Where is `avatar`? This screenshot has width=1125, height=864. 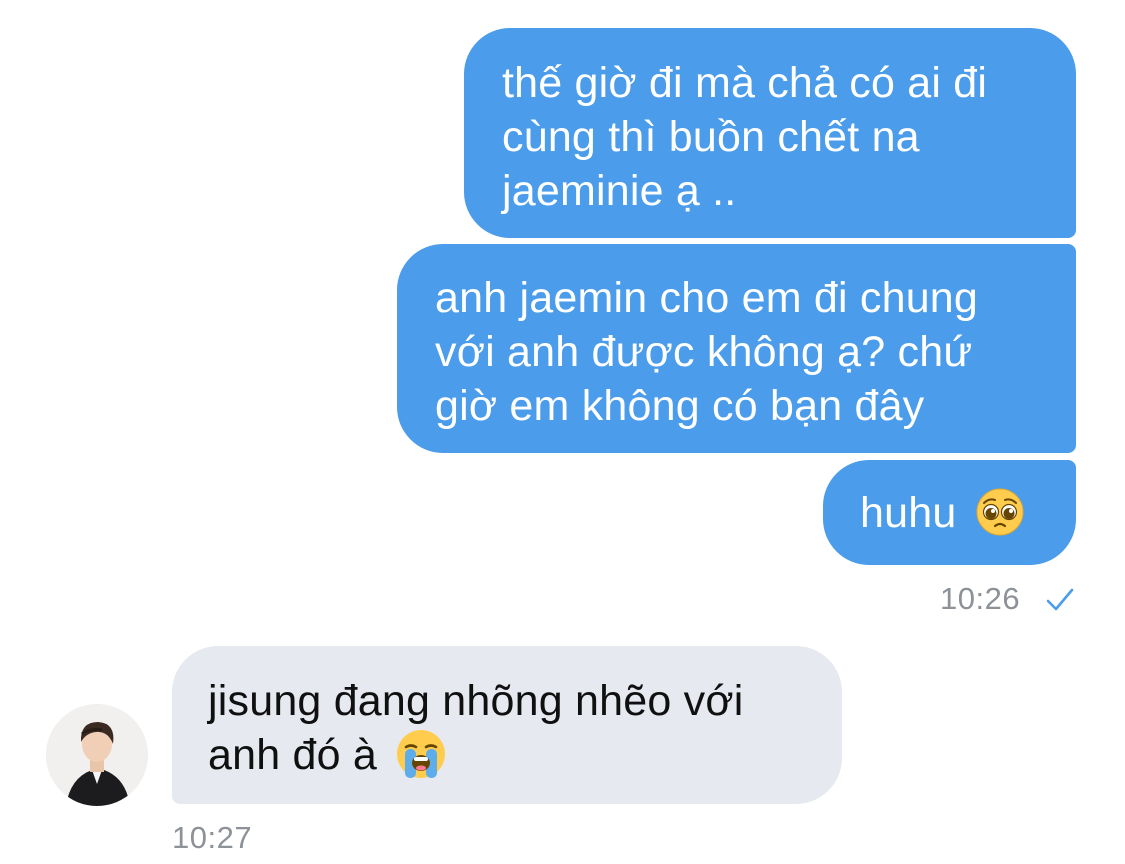
avatar is located at coordinates (97, 755).